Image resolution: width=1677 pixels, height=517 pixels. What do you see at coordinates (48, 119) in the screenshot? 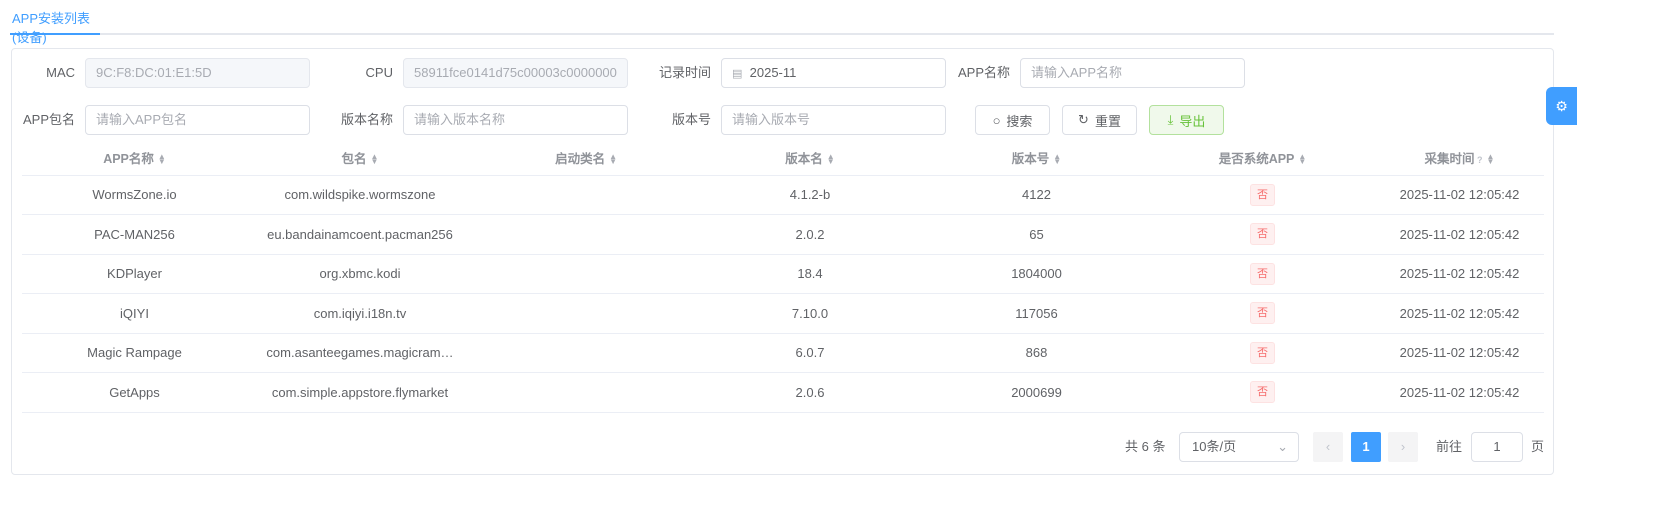
I see `app-package-label: APP包名` at bounding box center [48, 119].